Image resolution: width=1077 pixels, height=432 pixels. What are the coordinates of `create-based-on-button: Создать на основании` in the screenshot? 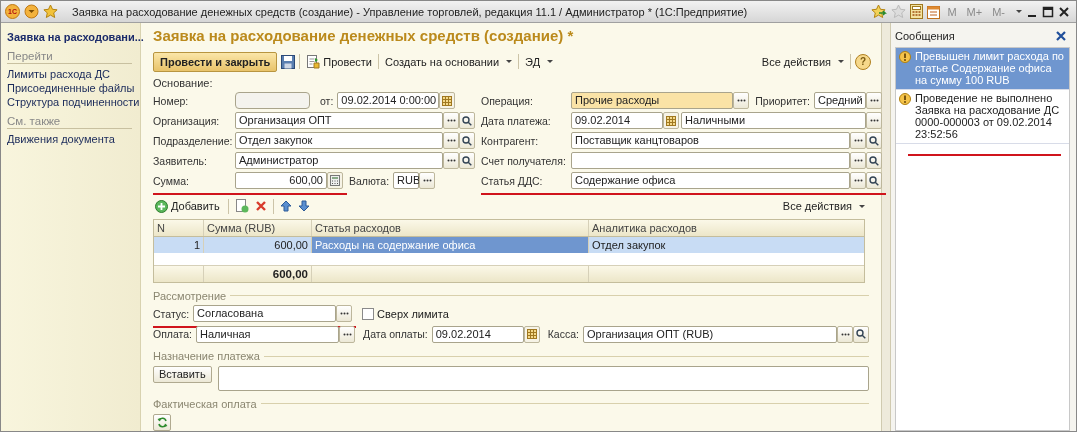 It's located at (448, 61).